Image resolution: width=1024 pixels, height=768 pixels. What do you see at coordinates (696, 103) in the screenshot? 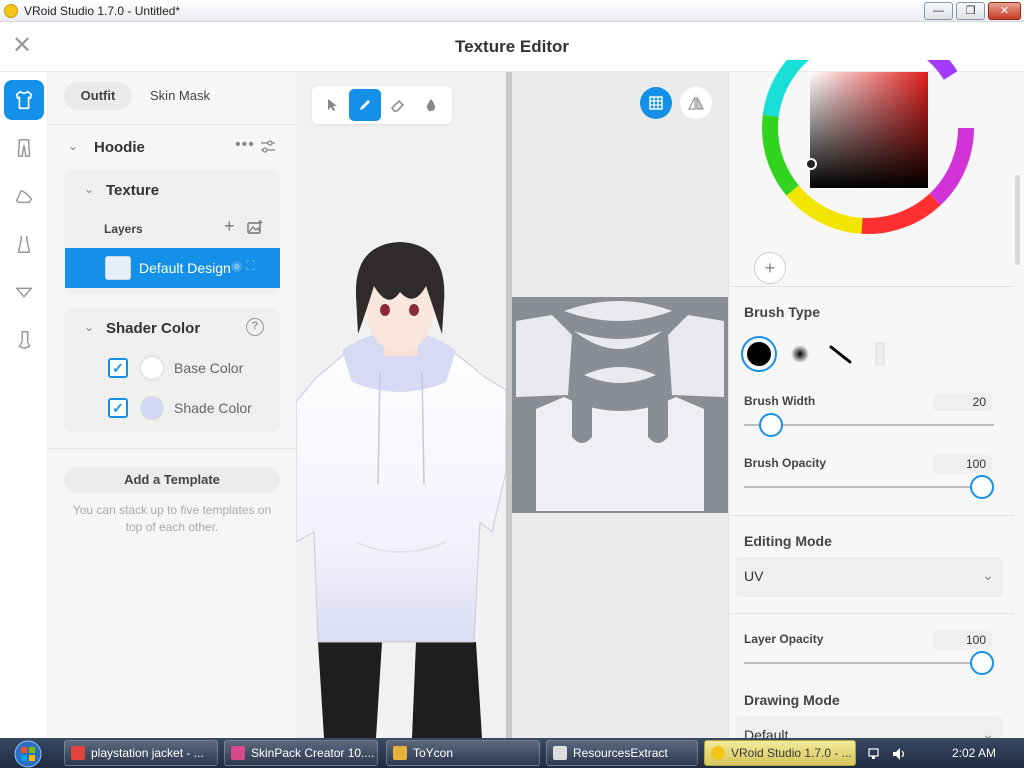
I see `mirror-toggle-button` at bounding box center [696, 103].